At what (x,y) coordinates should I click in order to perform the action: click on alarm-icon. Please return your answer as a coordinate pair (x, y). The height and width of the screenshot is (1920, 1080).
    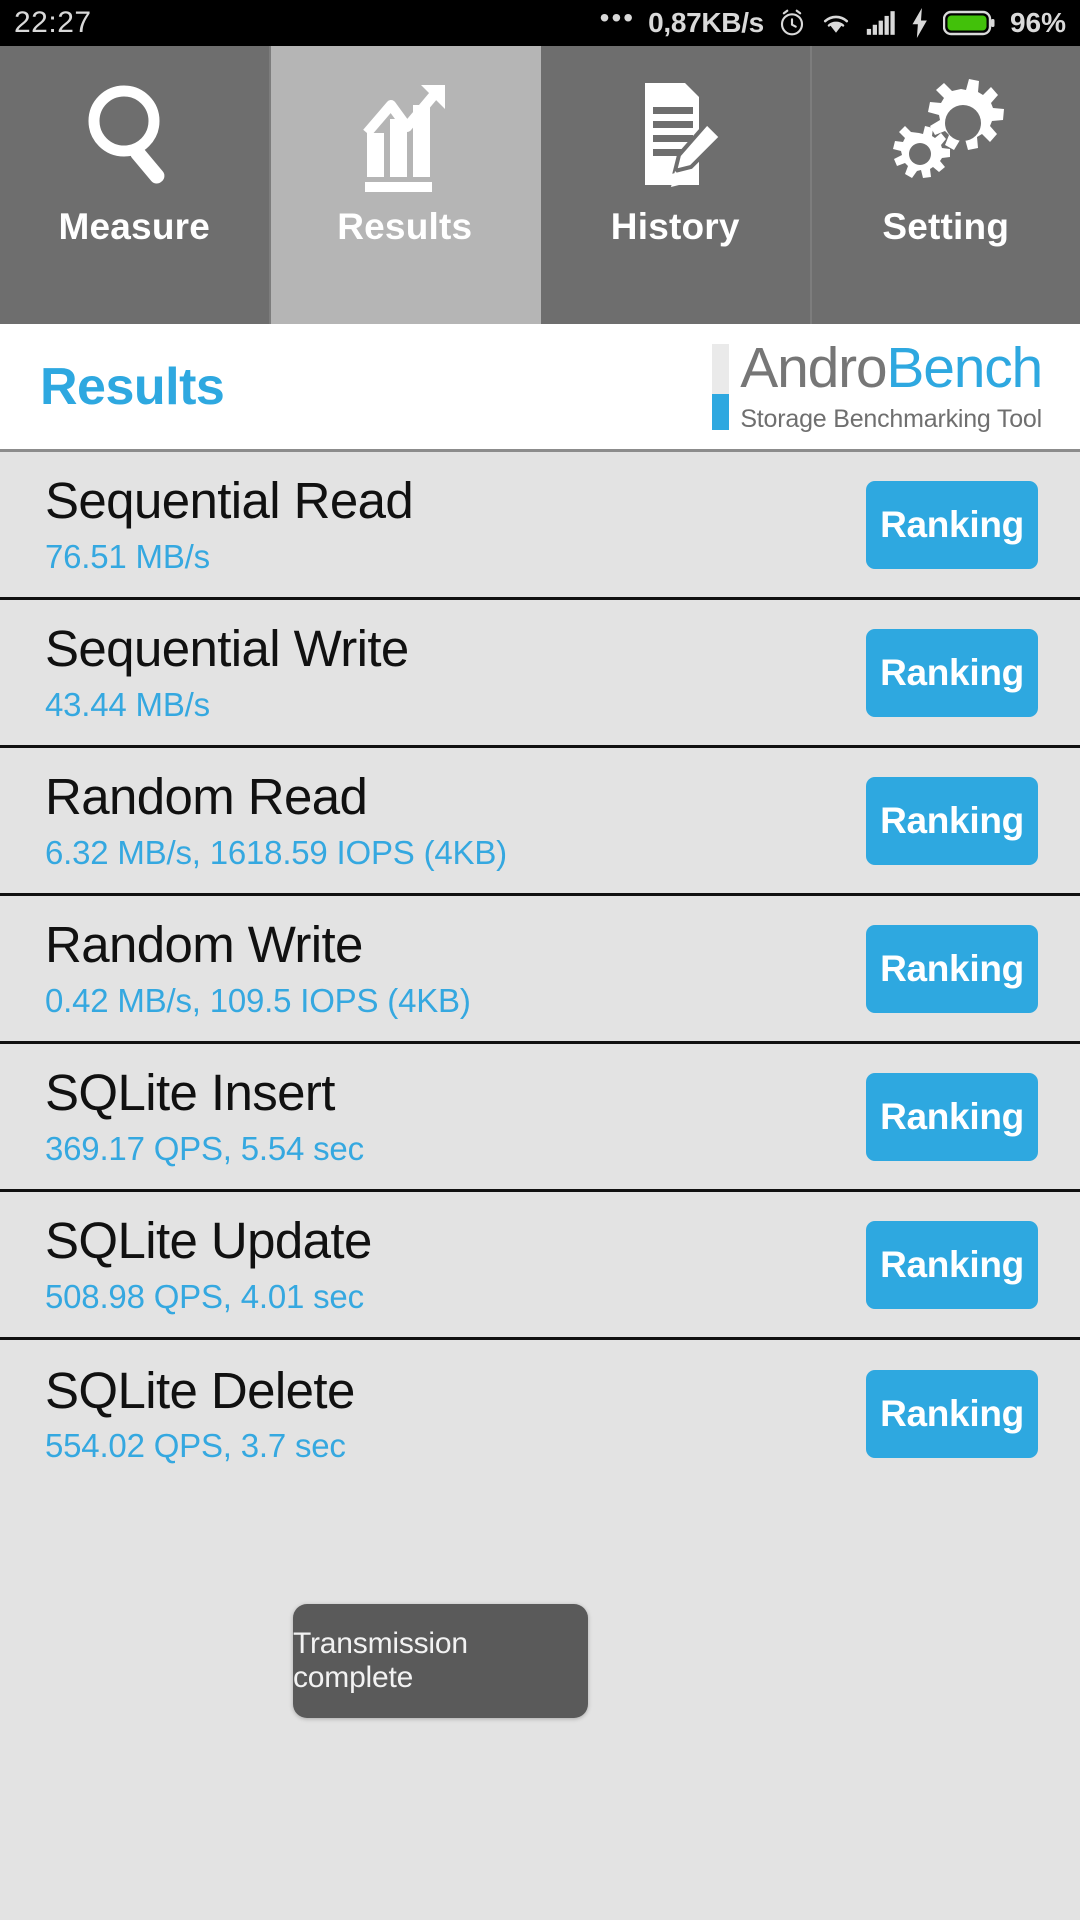
    Looking at the image, I should click on (792, 23).